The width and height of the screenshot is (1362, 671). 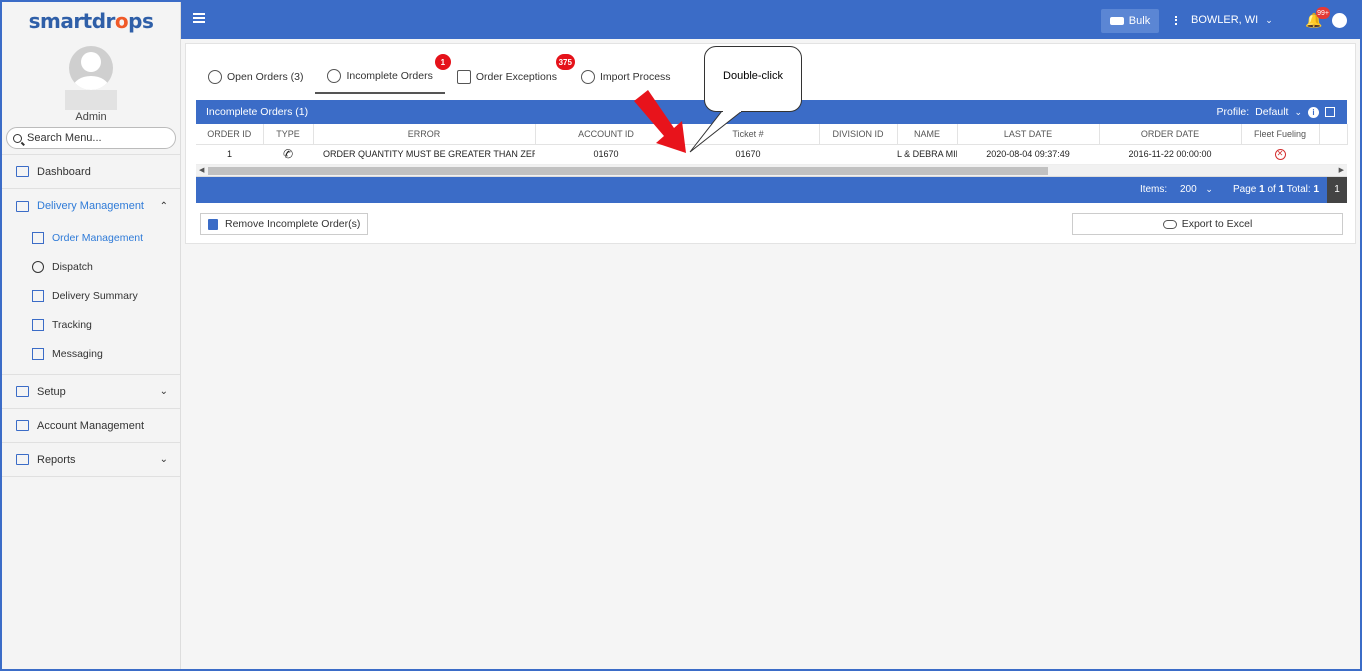 I want to click on sidebar-item-dashboard: Dashboard, so click(x=91, y=172).